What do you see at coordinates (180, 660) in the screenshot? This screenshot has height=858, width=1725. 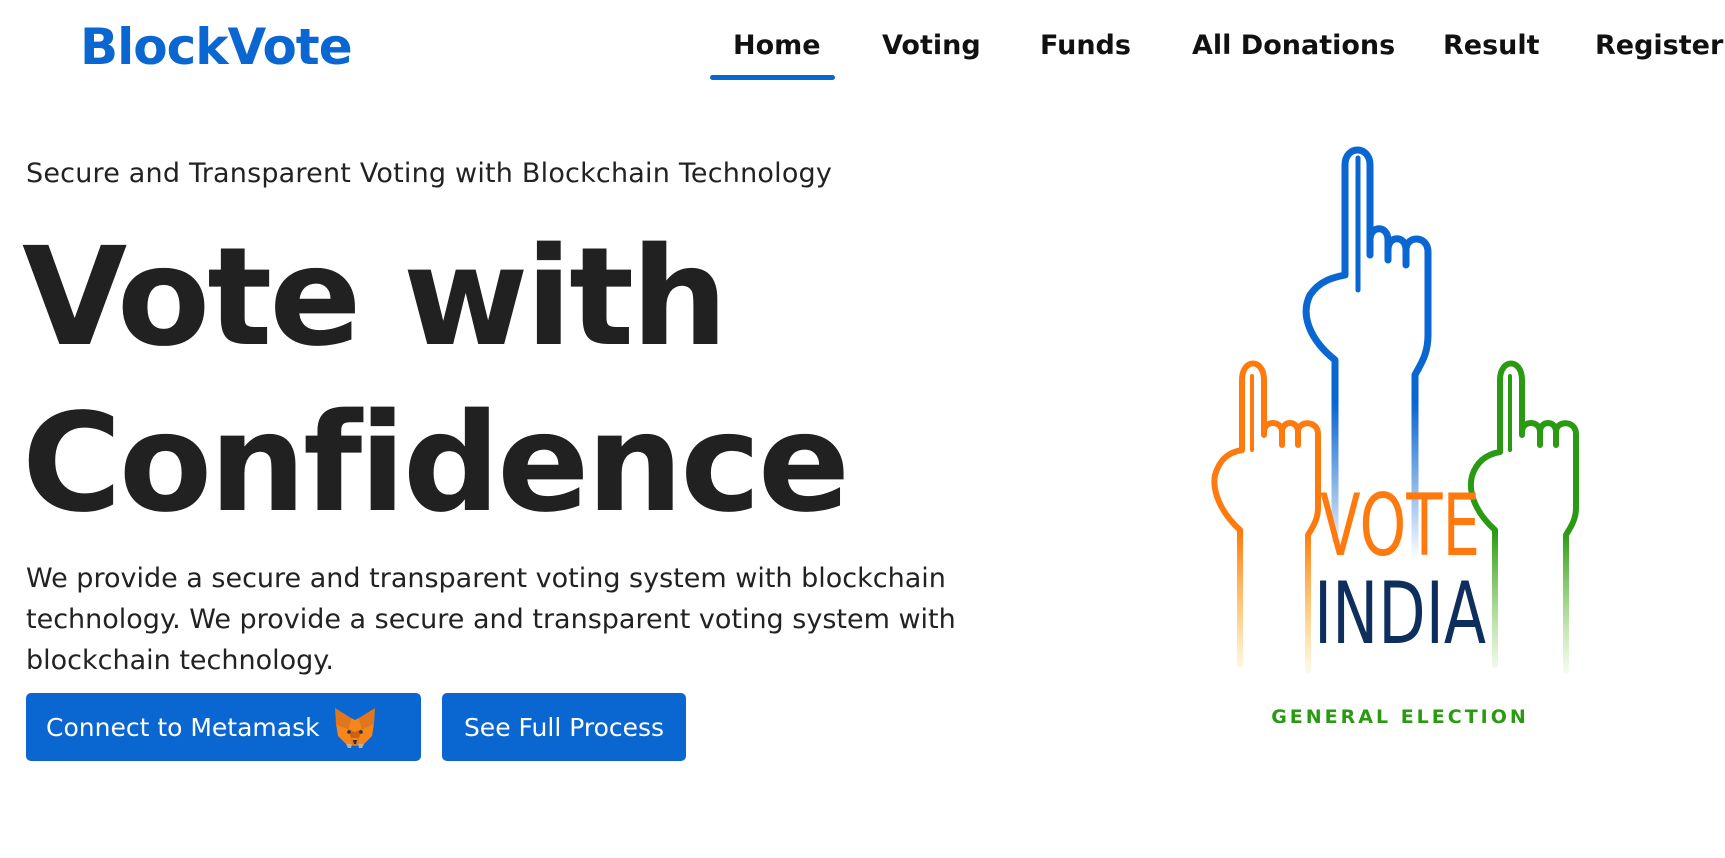 I see `description-line-3: blockchain technology.` at bounding box center [180, 660].